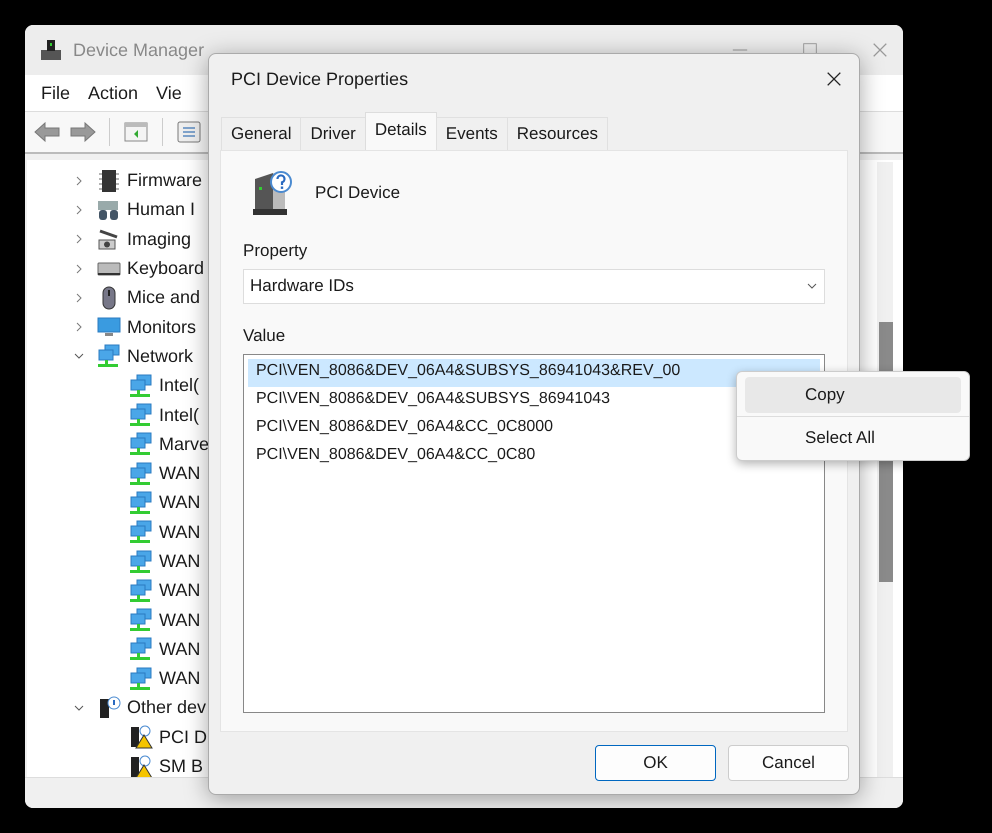 The image size is (992, 833). What do you see at coordinates (264, 336) in the screenshot?
I see `field-label: Value` at bounding box center [264, 336].